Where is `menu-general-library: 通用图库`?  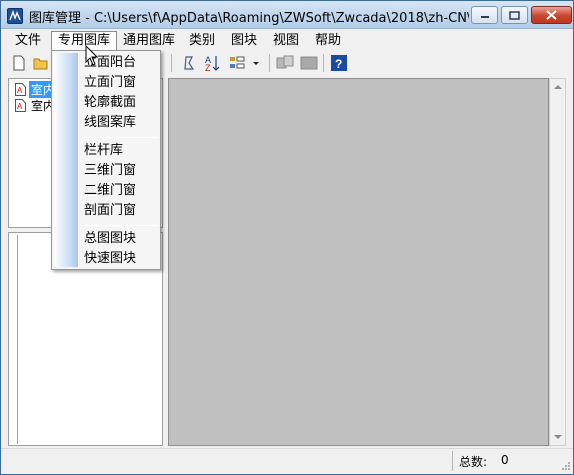
menu-general-library: 通用图库 is located at coordinates (149, 40).